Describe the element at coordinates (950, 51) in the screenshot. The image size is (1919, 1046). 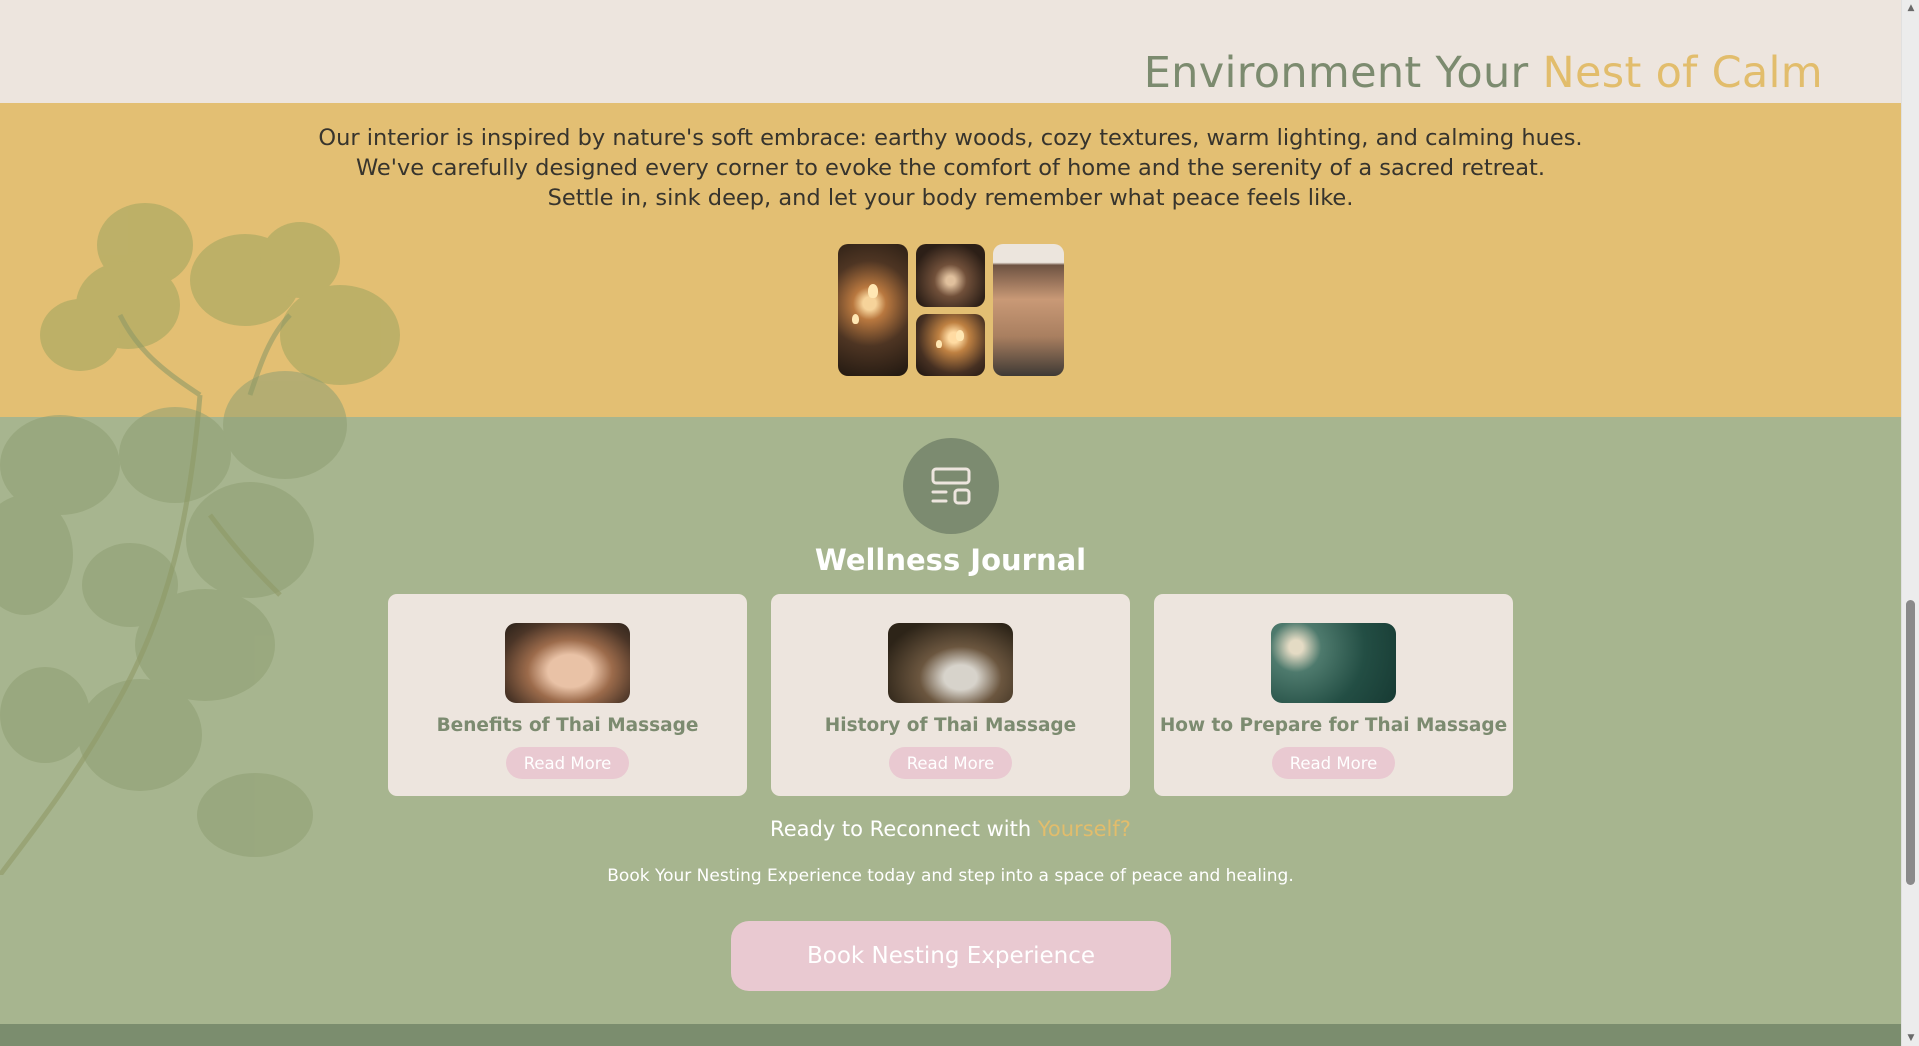
I see `environment-header: Environment Your Nest of Calm` at that location.